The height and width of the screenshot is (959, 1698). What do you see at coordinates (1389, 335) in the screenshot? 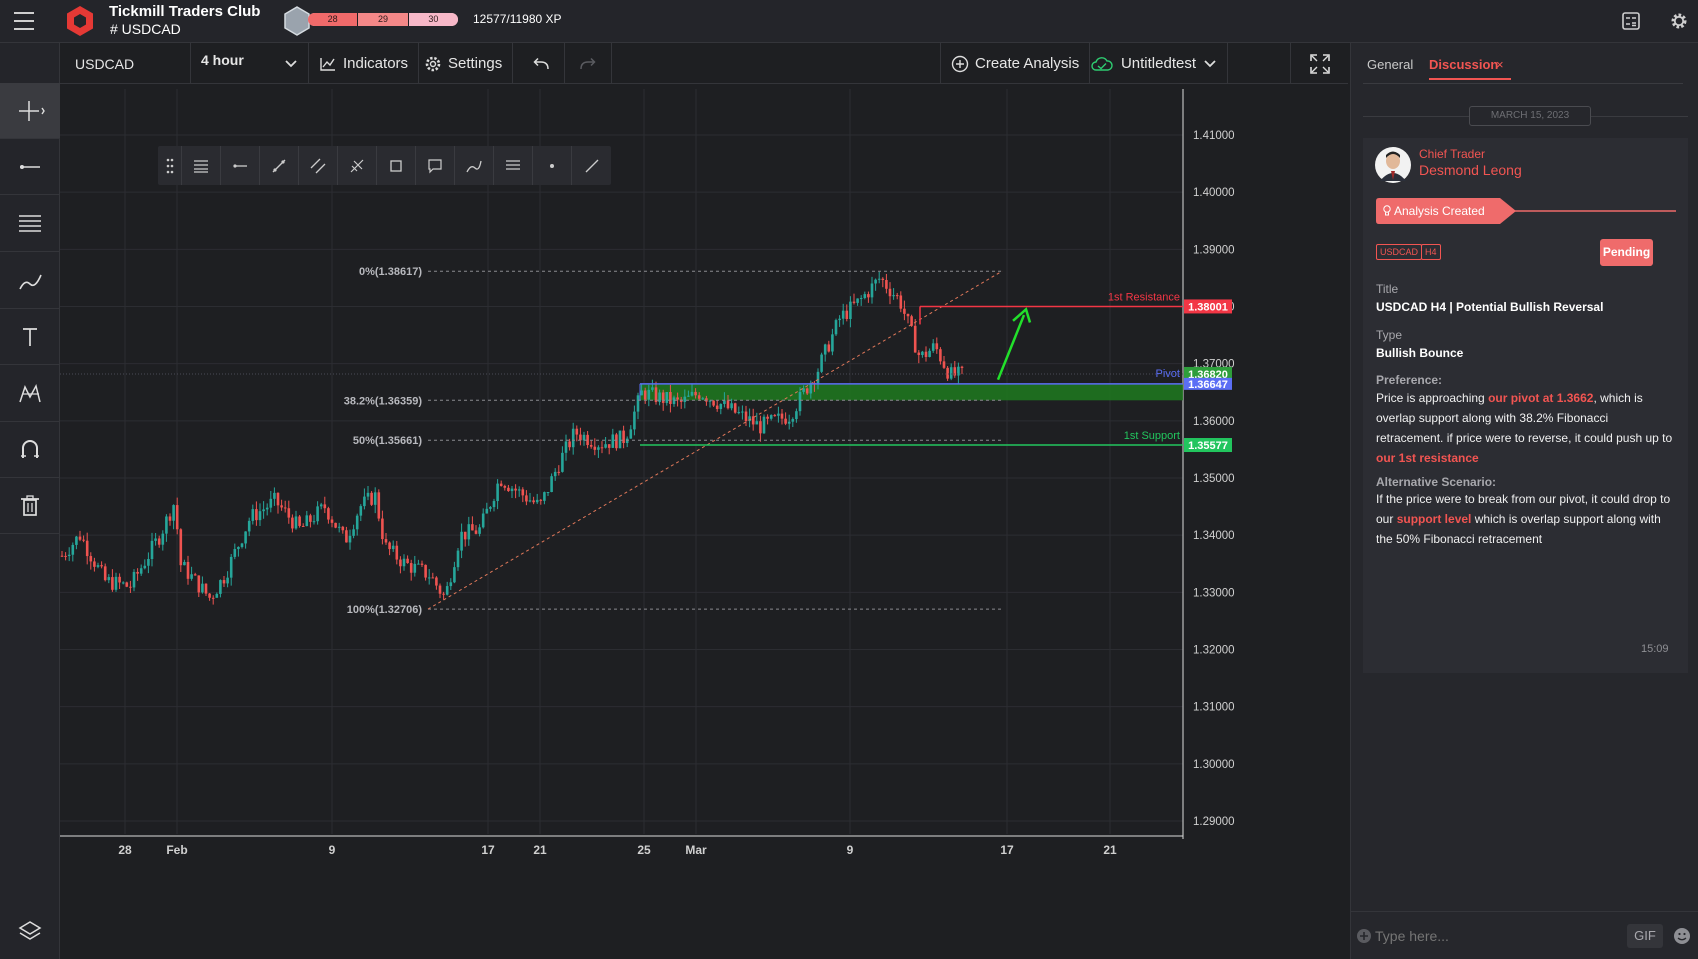
I see `type-label: Type` at bounding box center [1389, 335].